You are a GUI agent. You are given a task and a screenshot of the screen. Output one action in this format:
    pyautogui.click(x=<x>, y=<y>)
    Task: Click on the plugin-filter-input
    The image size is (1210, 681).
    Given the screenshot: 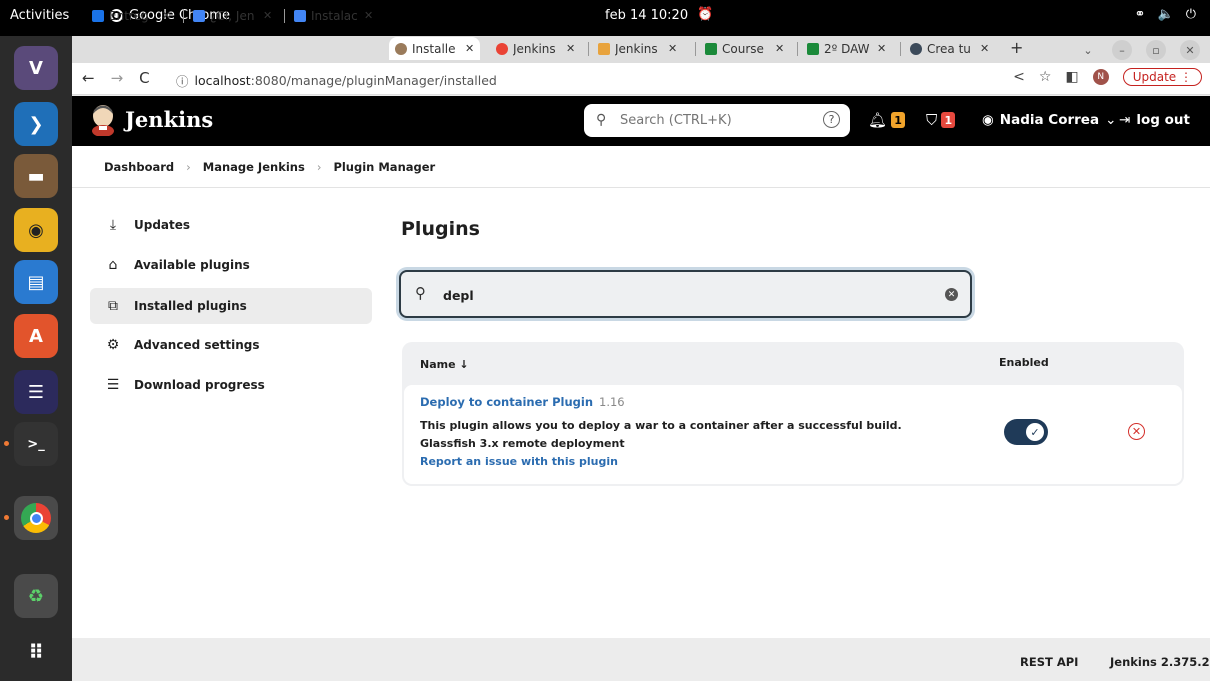 What is the action you would take?
    pyautogui.click(x=673, y=295)
    